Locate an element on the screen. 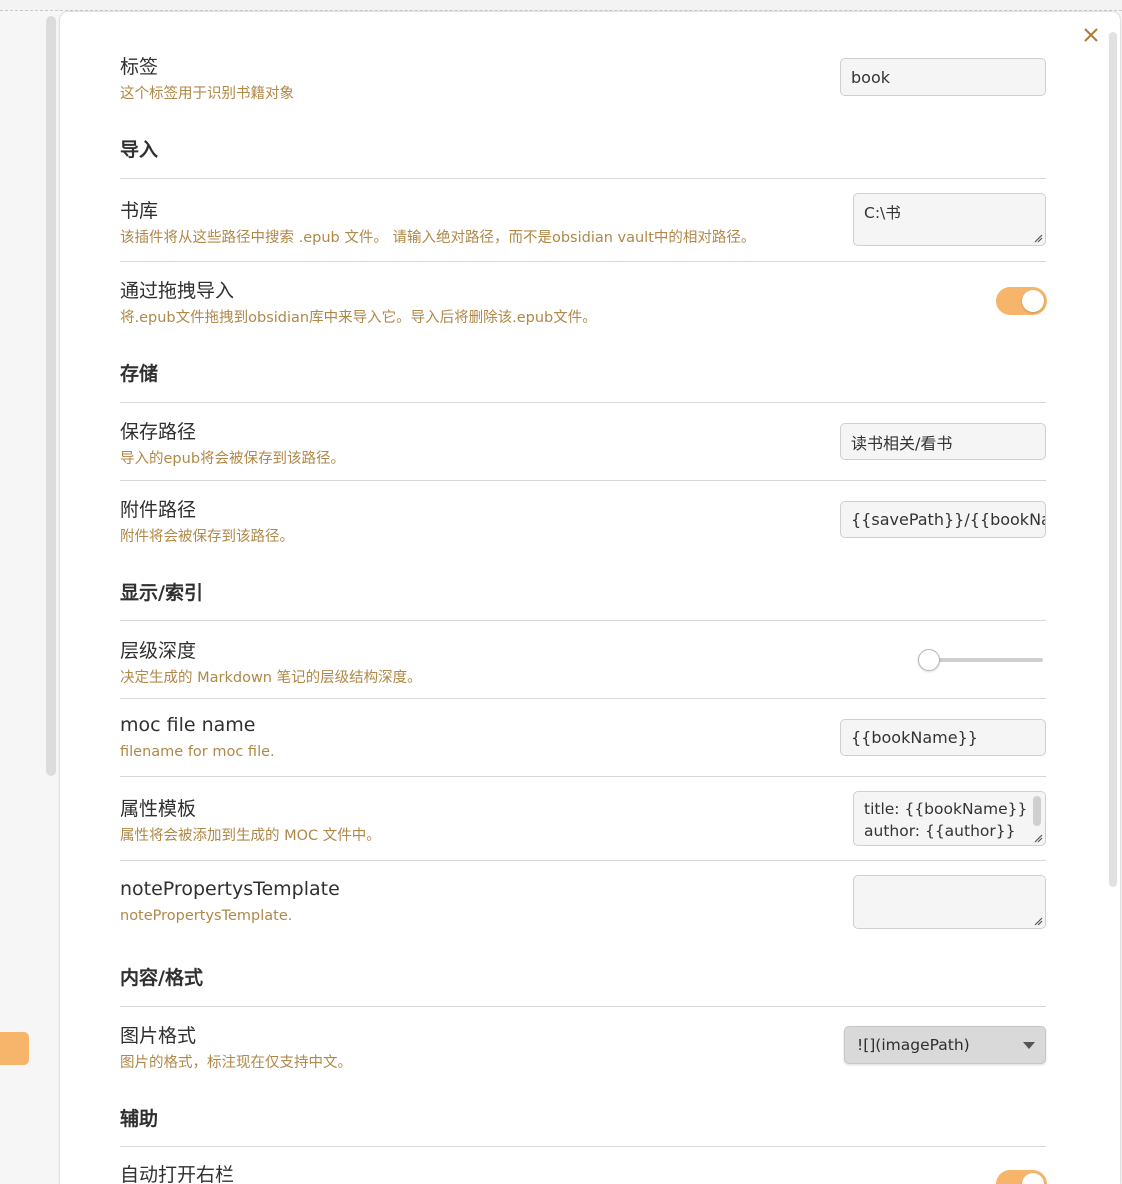 The image size is (1122, 1184). template-line: title: {{bookName}} is located at coordinates (946, 809).